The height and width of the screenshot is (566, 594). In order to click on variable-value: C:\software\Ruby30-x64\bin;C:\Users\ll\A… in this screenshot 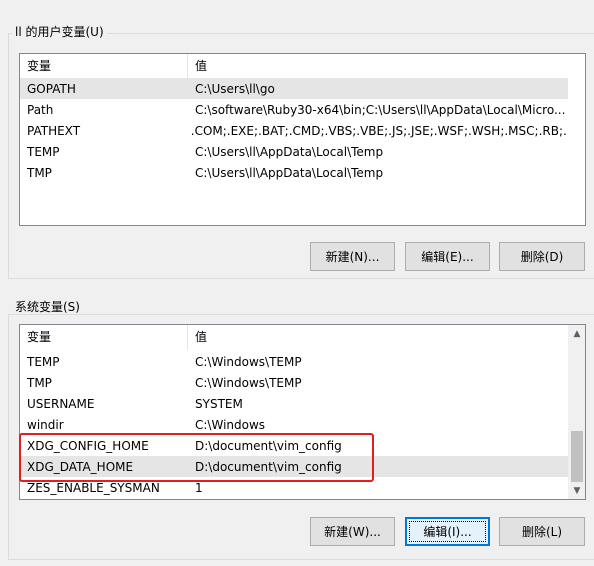, I will do `click(380, 109)`.